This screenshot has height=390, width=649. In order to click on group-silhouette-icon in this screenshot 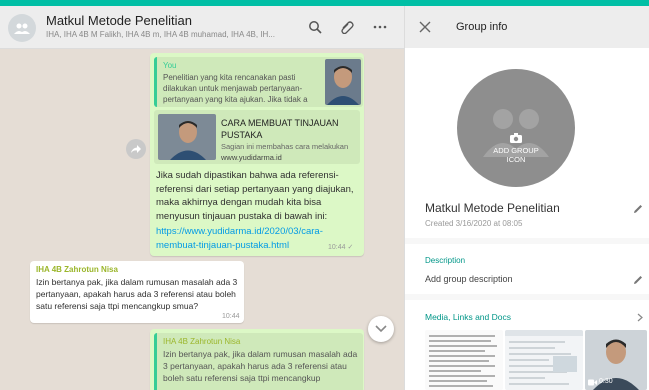, I will do `click(516, 133)`.